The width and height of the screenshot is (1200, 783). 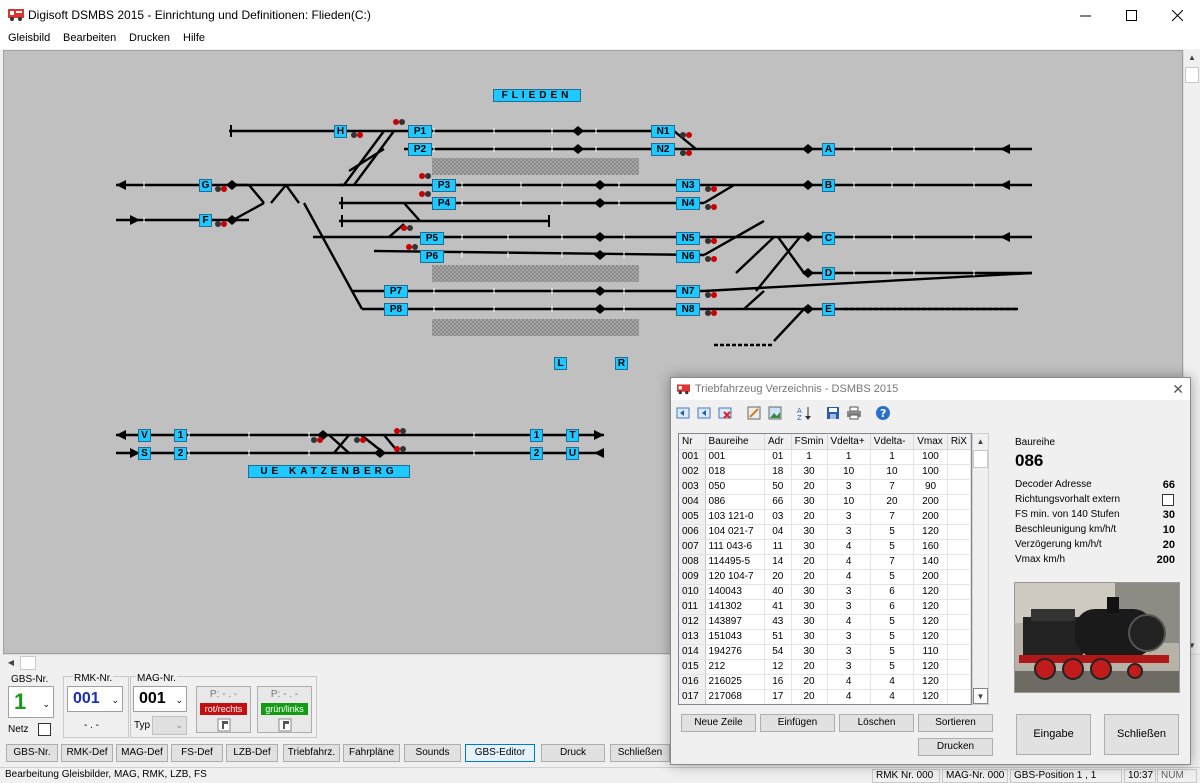 What do you see at coordinates (778, 696) in the screenshot?
I see `table-cell: 17` at bounding box center [778, 696].